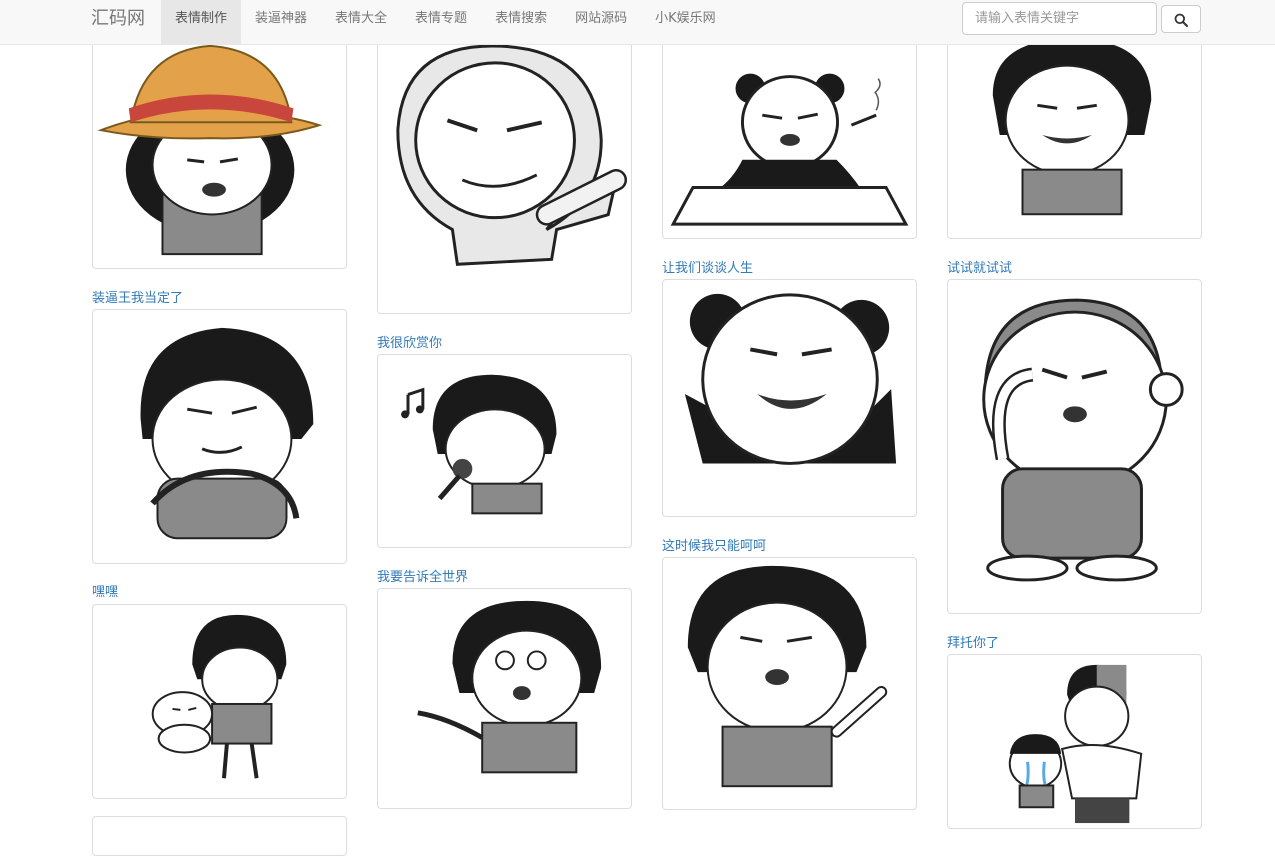  Describe the element at coordinates (281, 19) in the screenshot. I see `nav-item-show-off-tool: 装逼神器` at that location.